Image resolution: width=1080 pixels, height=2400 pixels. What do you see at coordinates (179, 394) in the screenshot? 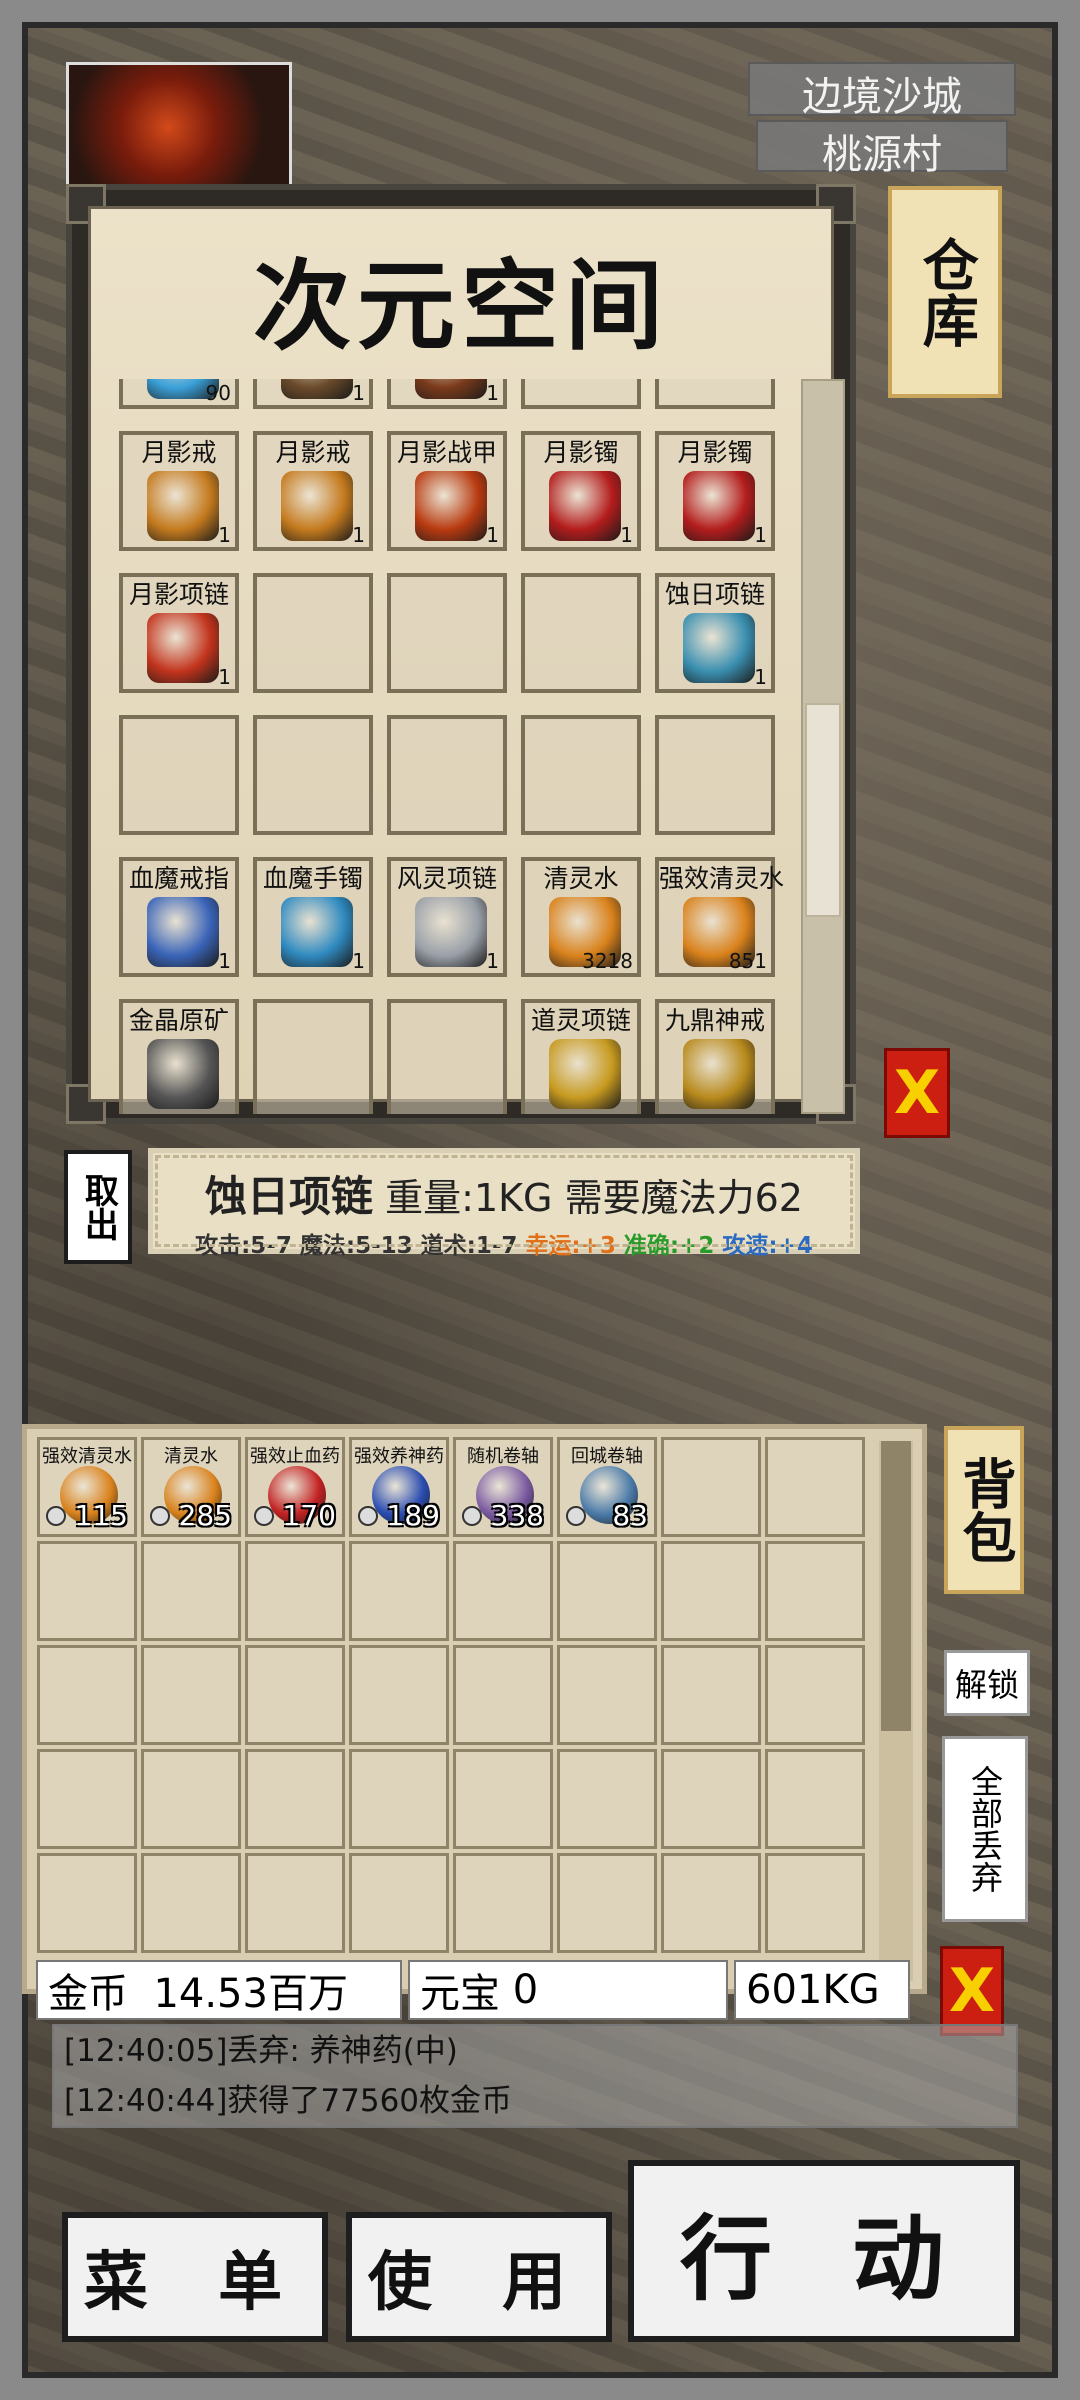
I see `storage-slot: 90` at bounding box center [179, 394].